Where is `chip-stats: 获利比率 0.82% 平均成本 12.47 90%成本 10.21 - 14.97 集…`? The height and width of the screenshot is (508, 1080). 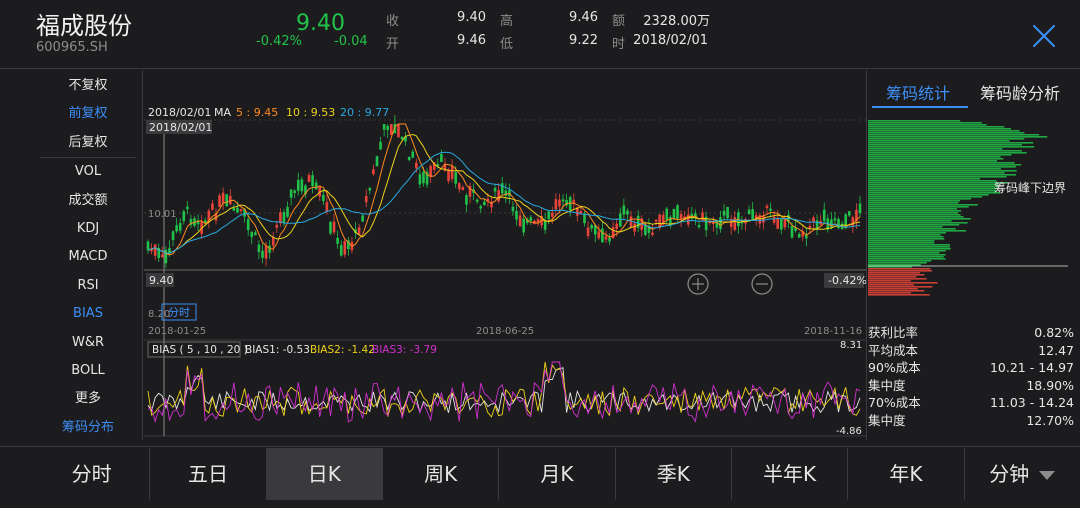
chip-stats: 获利比率 0.82% 平均成本 12.47 90%成本 10.21 - 14.97 集… is located at coordinates (971, 377).